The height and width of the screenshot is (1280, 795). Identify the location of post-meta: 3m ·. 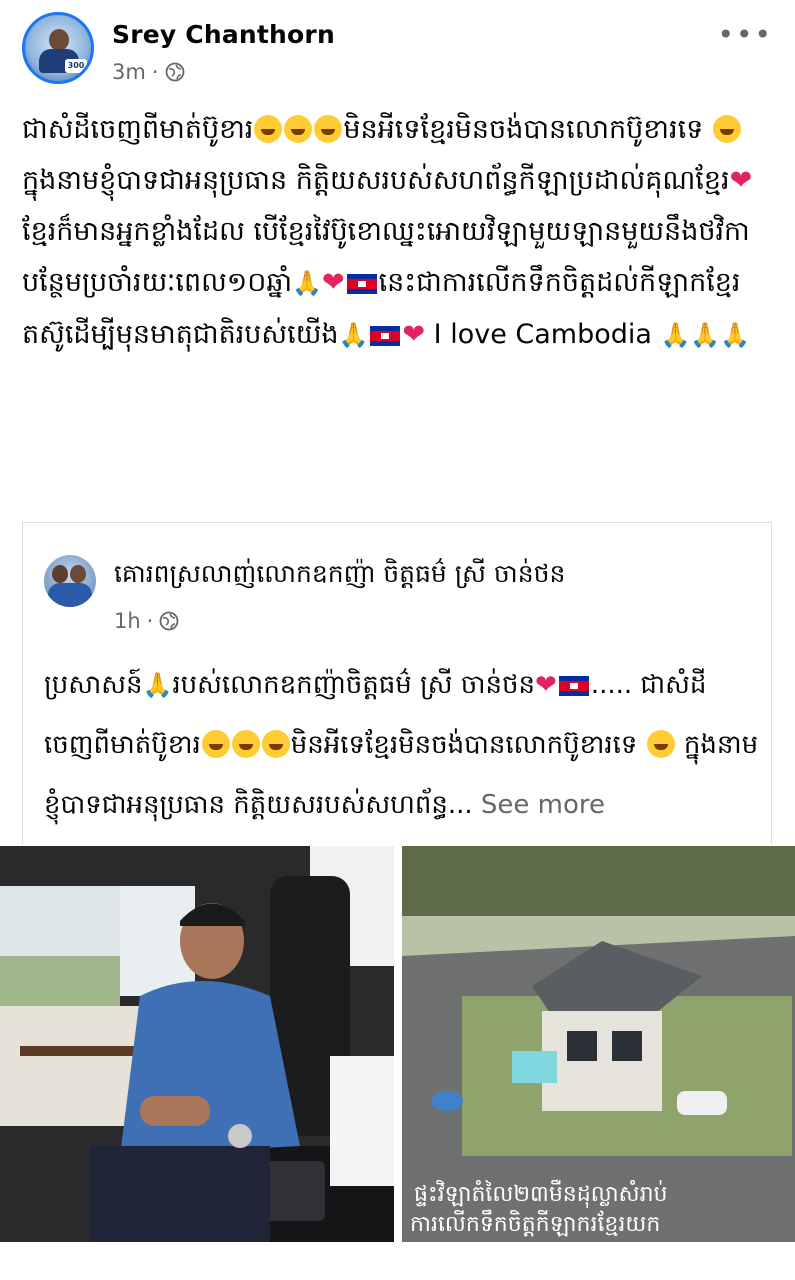
(148, 72).